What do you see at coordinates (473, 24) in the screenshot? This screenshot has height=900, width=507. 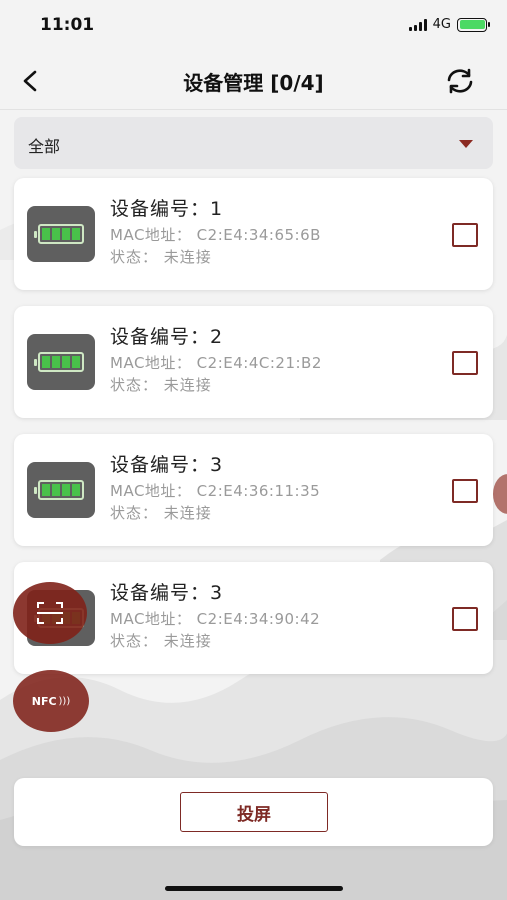 I see `battery-icon` at bounding box center [473, 24].